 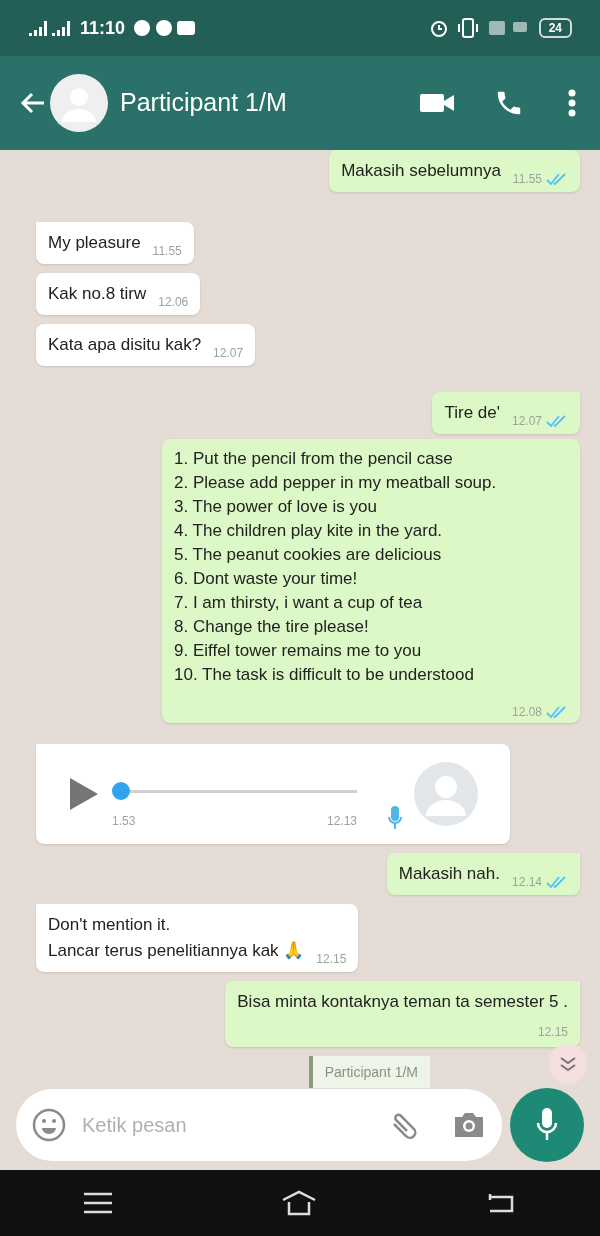 What do you see at coordinates (336, 483) in the screenshot?
I see `list-line: 2. Please add pepper in my meatball soup.` at bounding box center [336, 483].